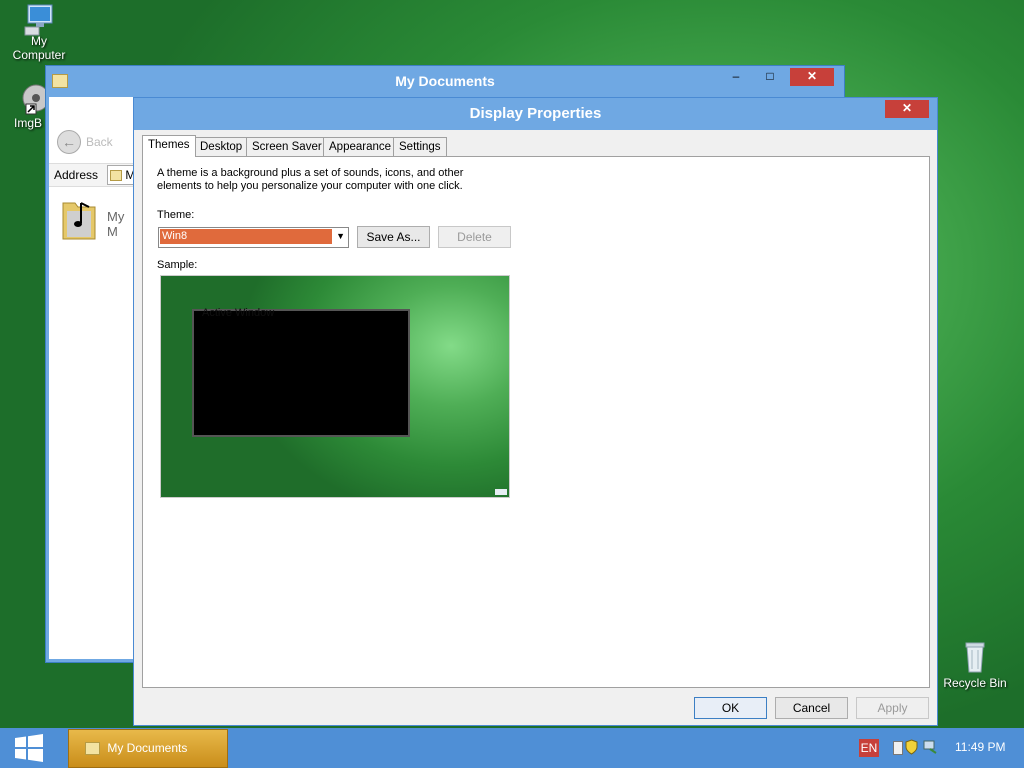 This screenshot has width=1024, height=768. Describe the element at coordinates (39, 19) in the screenshot. I see `computer-icon` at that location.